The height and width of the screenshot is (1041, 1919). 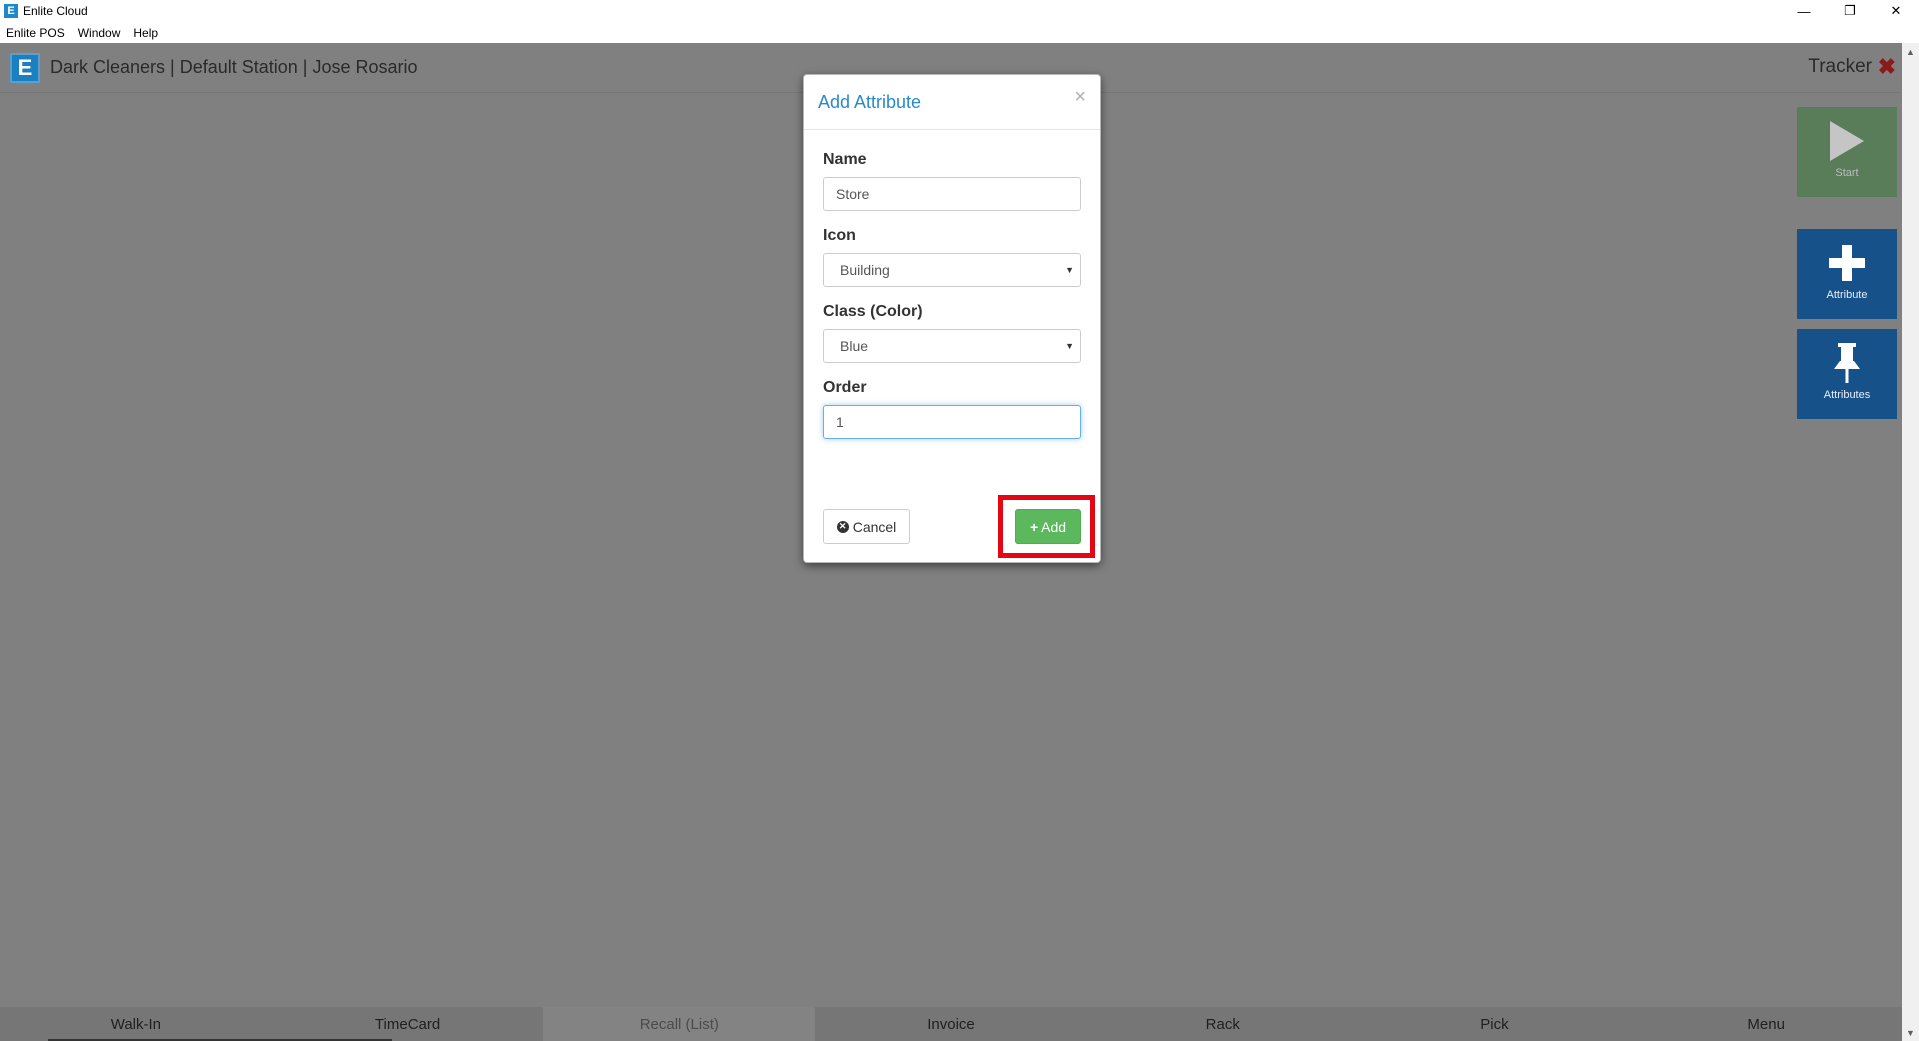 I want to click on cancel-button: ✕ Cancel, so click(x=866, y=526).